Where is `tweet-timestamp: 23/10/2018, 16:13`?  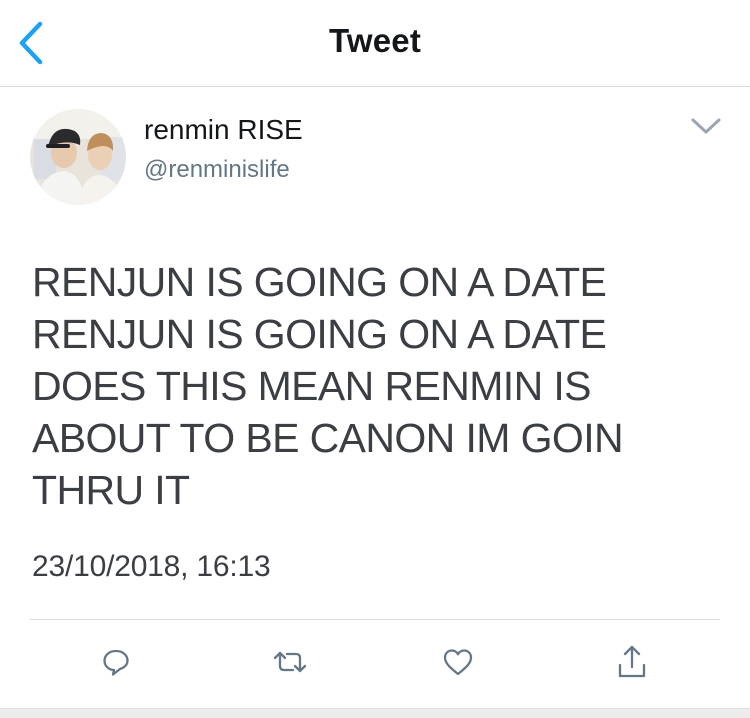 tweet-timestamp: 23/10/2018, 16:13 is located at coordinates (151, 566).